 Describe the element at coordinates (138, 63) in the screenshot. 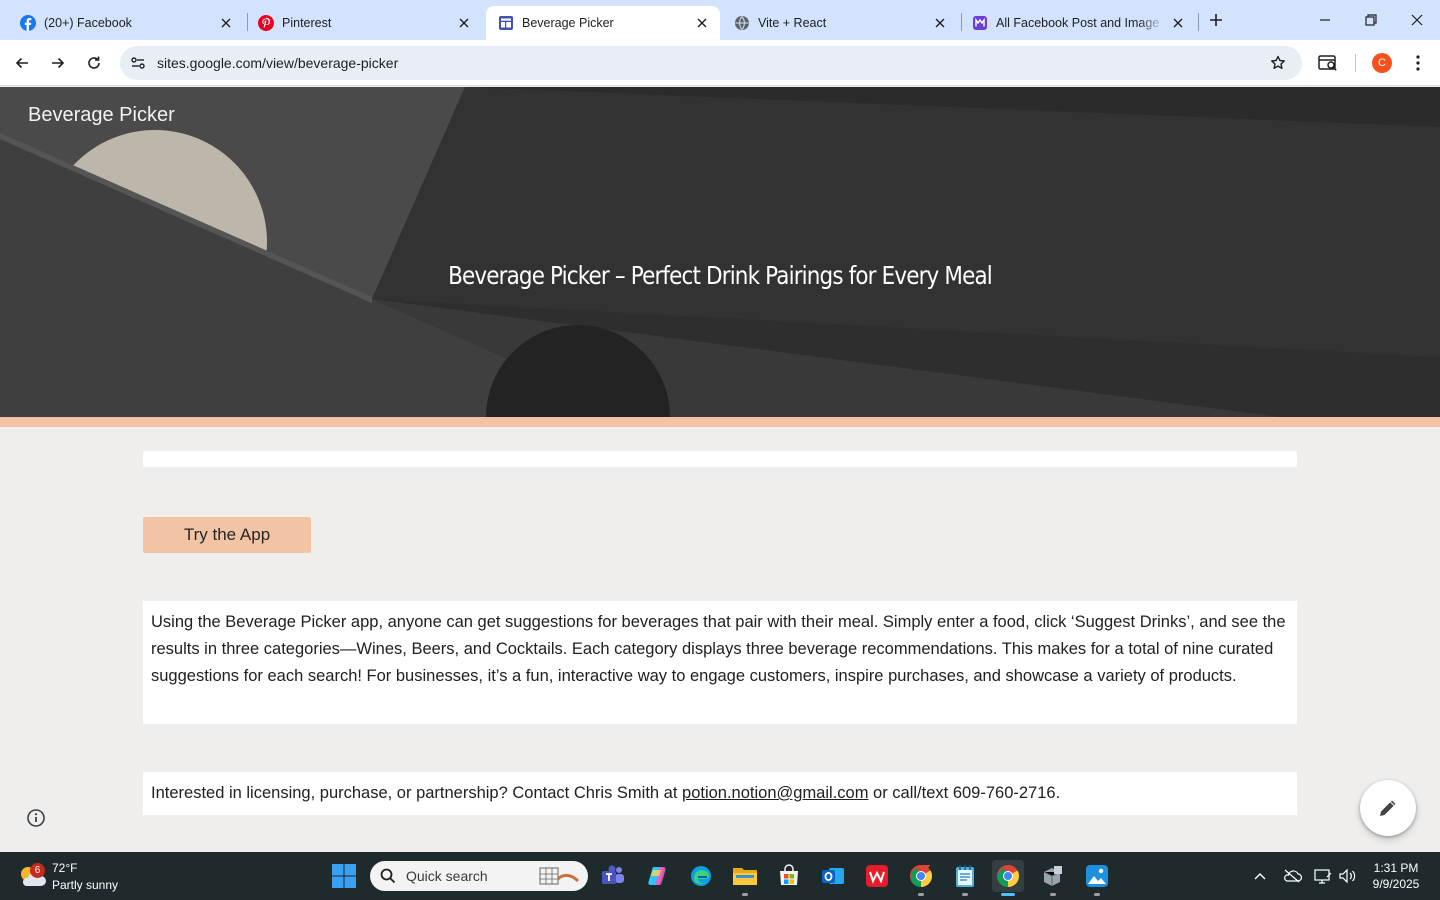

I see `site-info-icon` at that location.